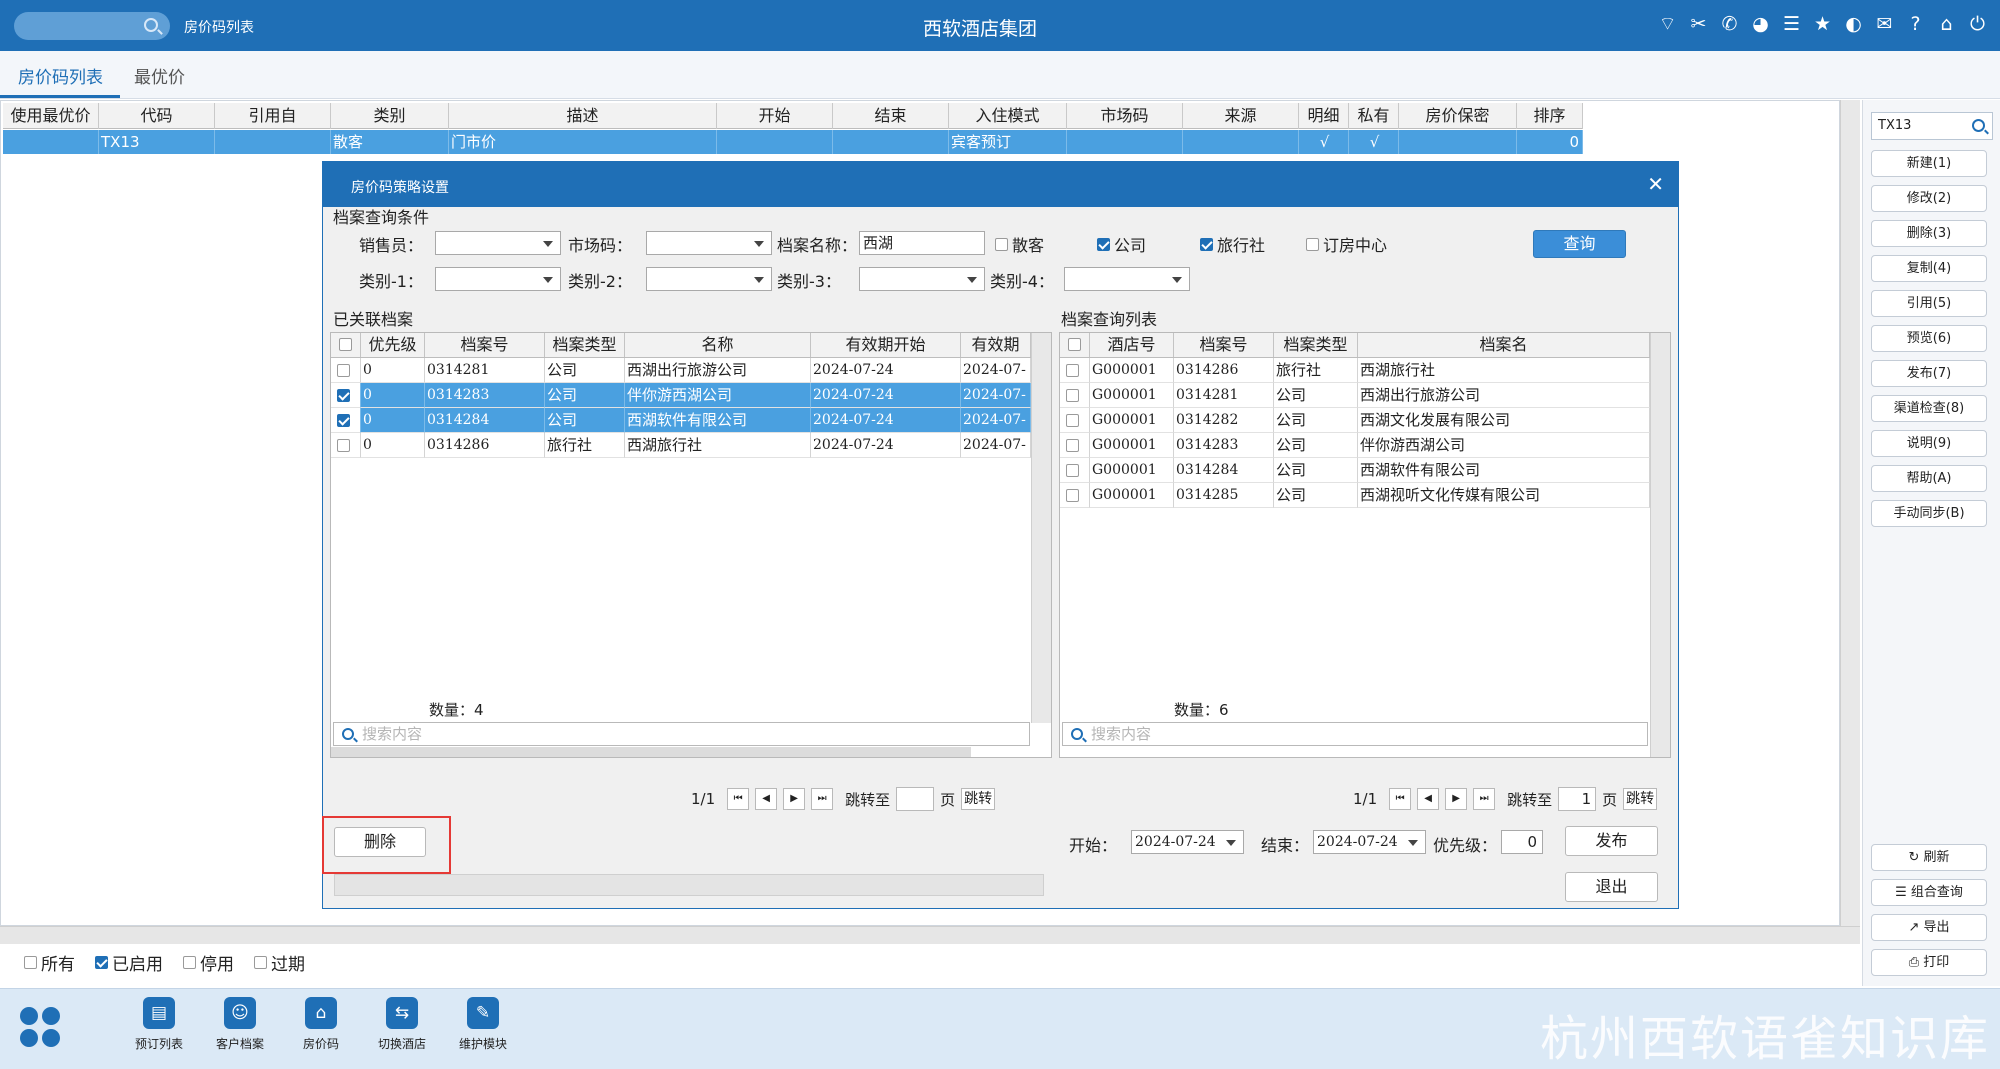  Describe the element at coordinates (1611, 887) in the screenshot. I see `exit-button: 退出` at that location.